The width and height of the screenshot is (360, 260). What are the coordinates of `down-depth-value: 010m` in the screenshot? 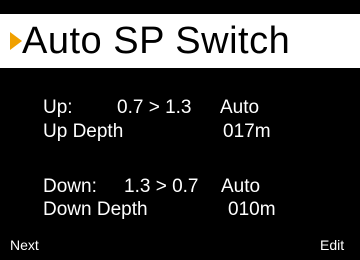 It's located at (252, 209).